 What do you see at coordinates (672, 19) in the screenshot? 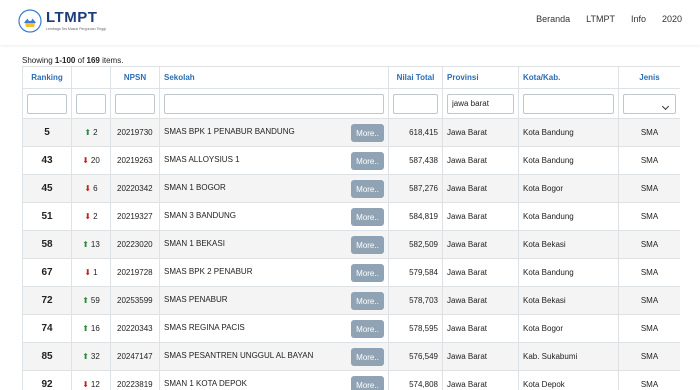
I see `nav-link-2020: 2020` at bounding box center [672, 19].